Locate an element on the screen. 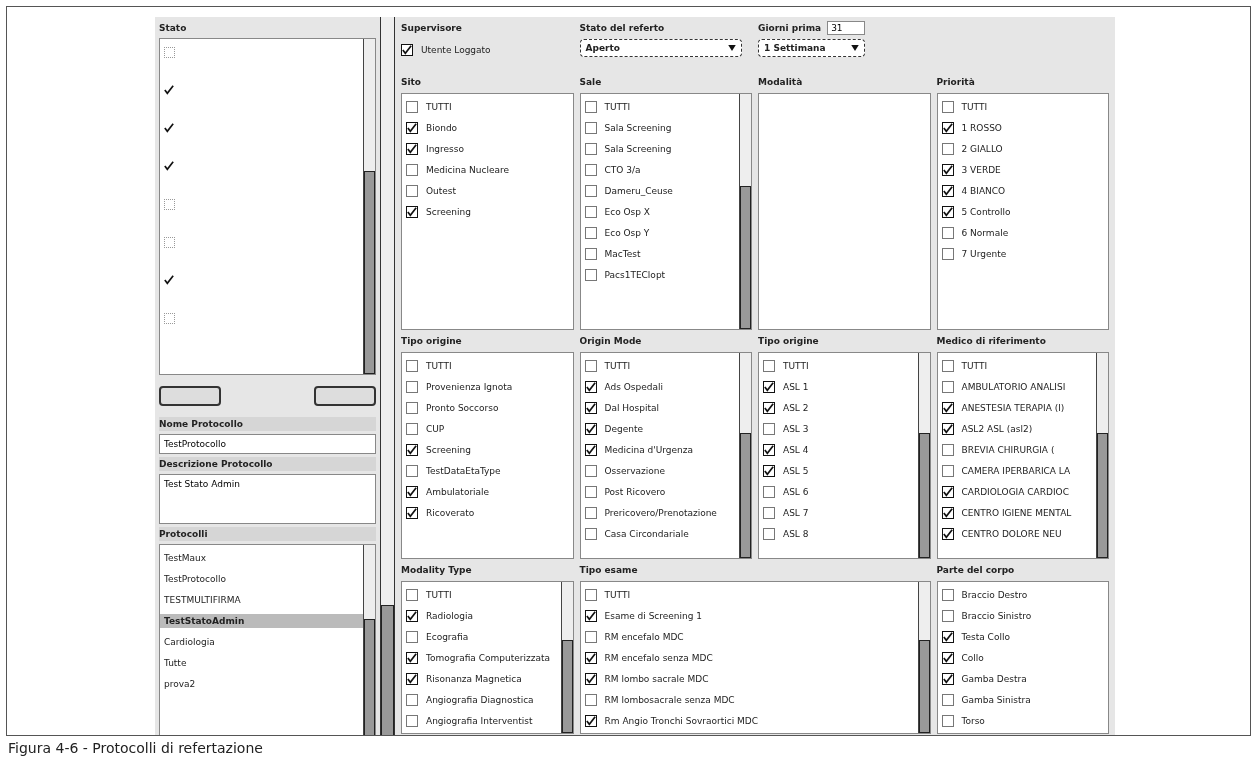 Image resolution: width=1257 pixels, height=767 pixels. protocol-item: Tutte is located at coordinates (261, 663).